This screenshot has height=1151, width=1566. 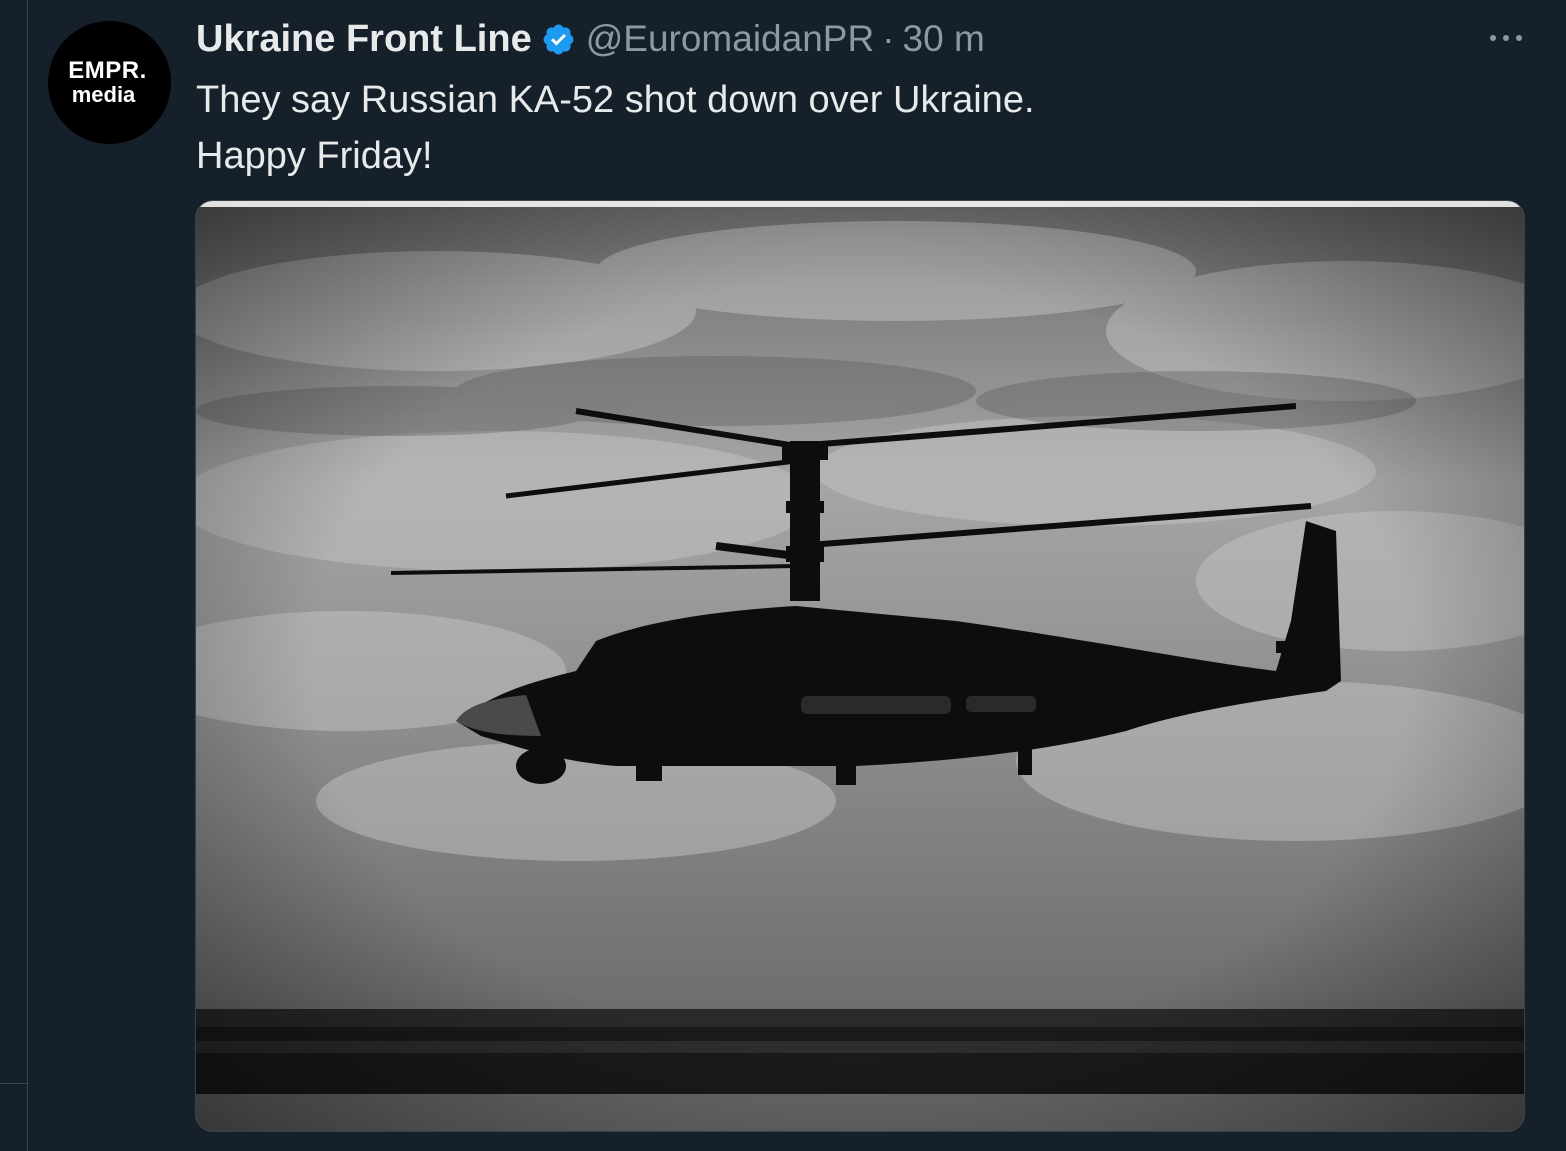 I want to click on author-handle: @EuromaidanPR, so click(x=730, y=39).